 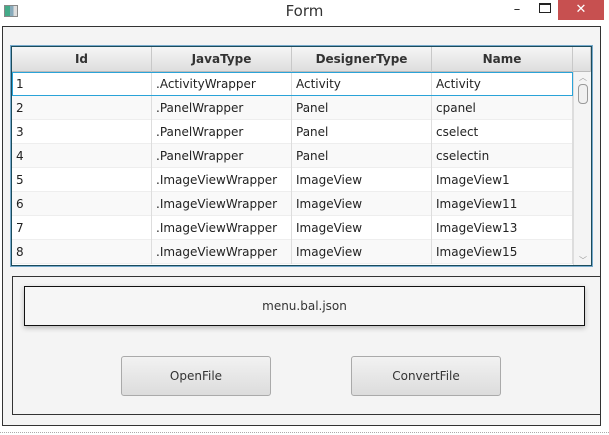 What do you see at coordinates (82, 228) in the screenshot?
I see `cell-id: 7` at bounding box center [82, 228].